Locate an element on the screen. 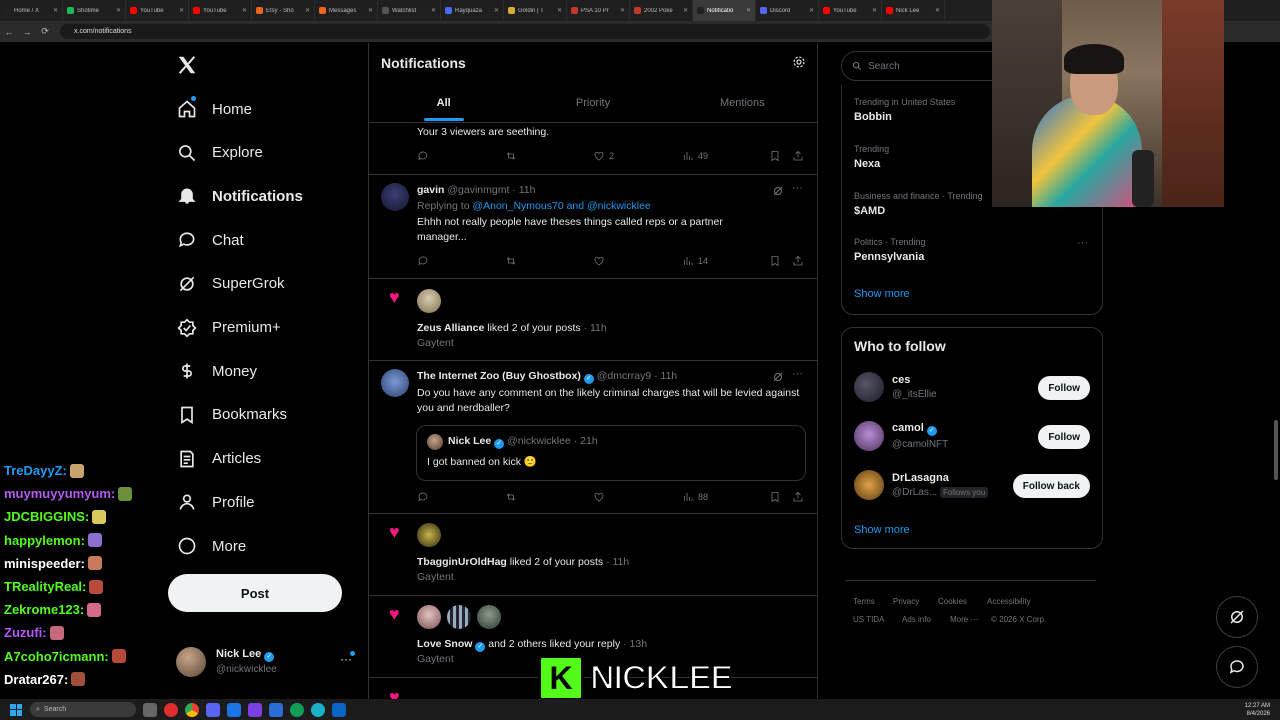 The height and width of the screenshot is (720, 1280). browser-tab: Goldin | T ✕ is located at coordinates (535, 10).